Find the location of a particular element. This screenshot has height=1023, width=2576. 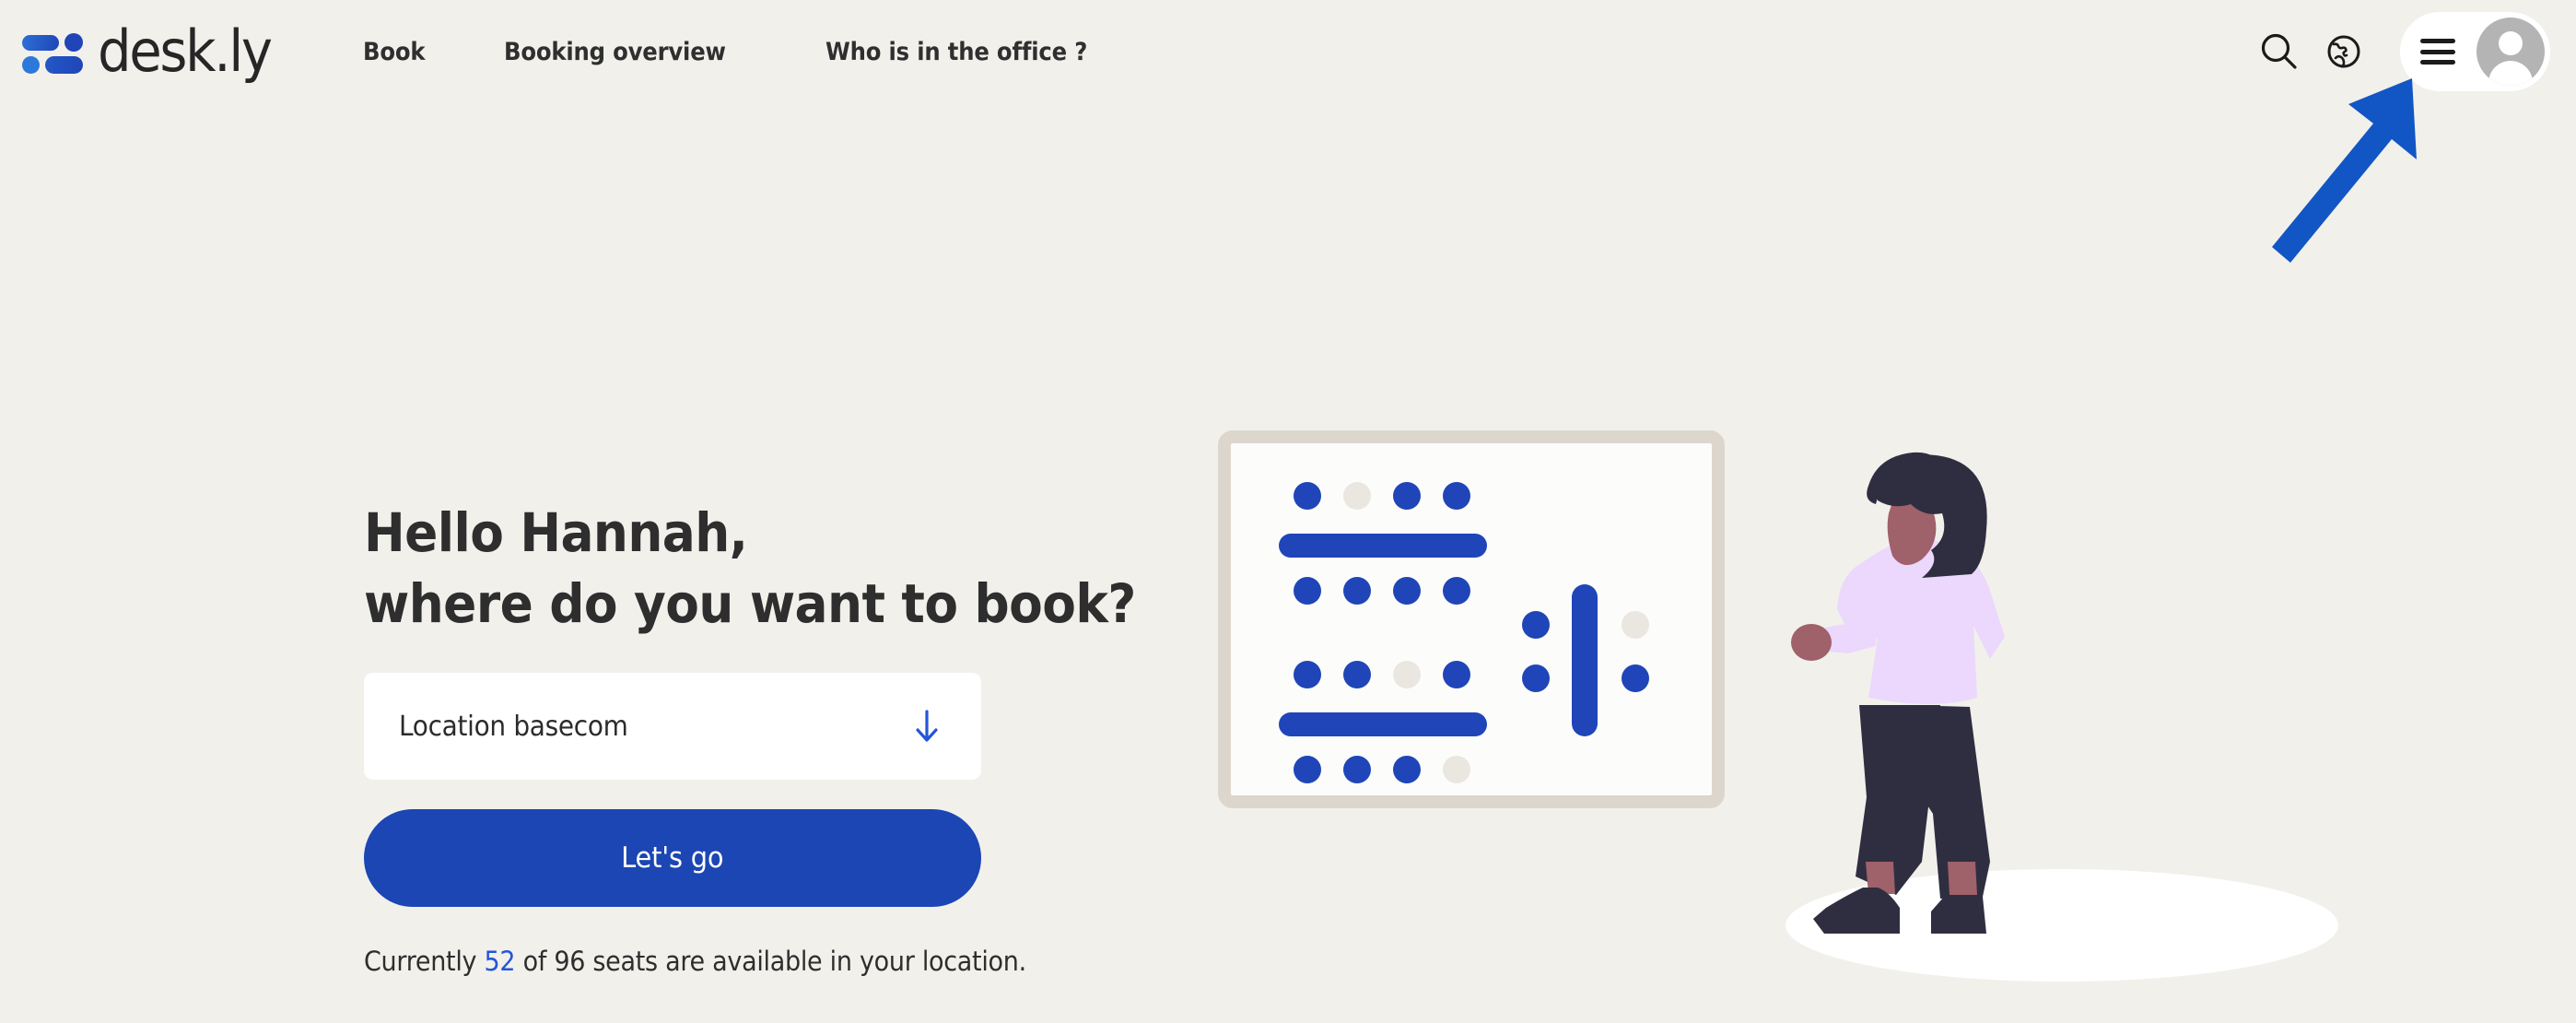

account-menu-pill is located at coordinates (2475, 51).